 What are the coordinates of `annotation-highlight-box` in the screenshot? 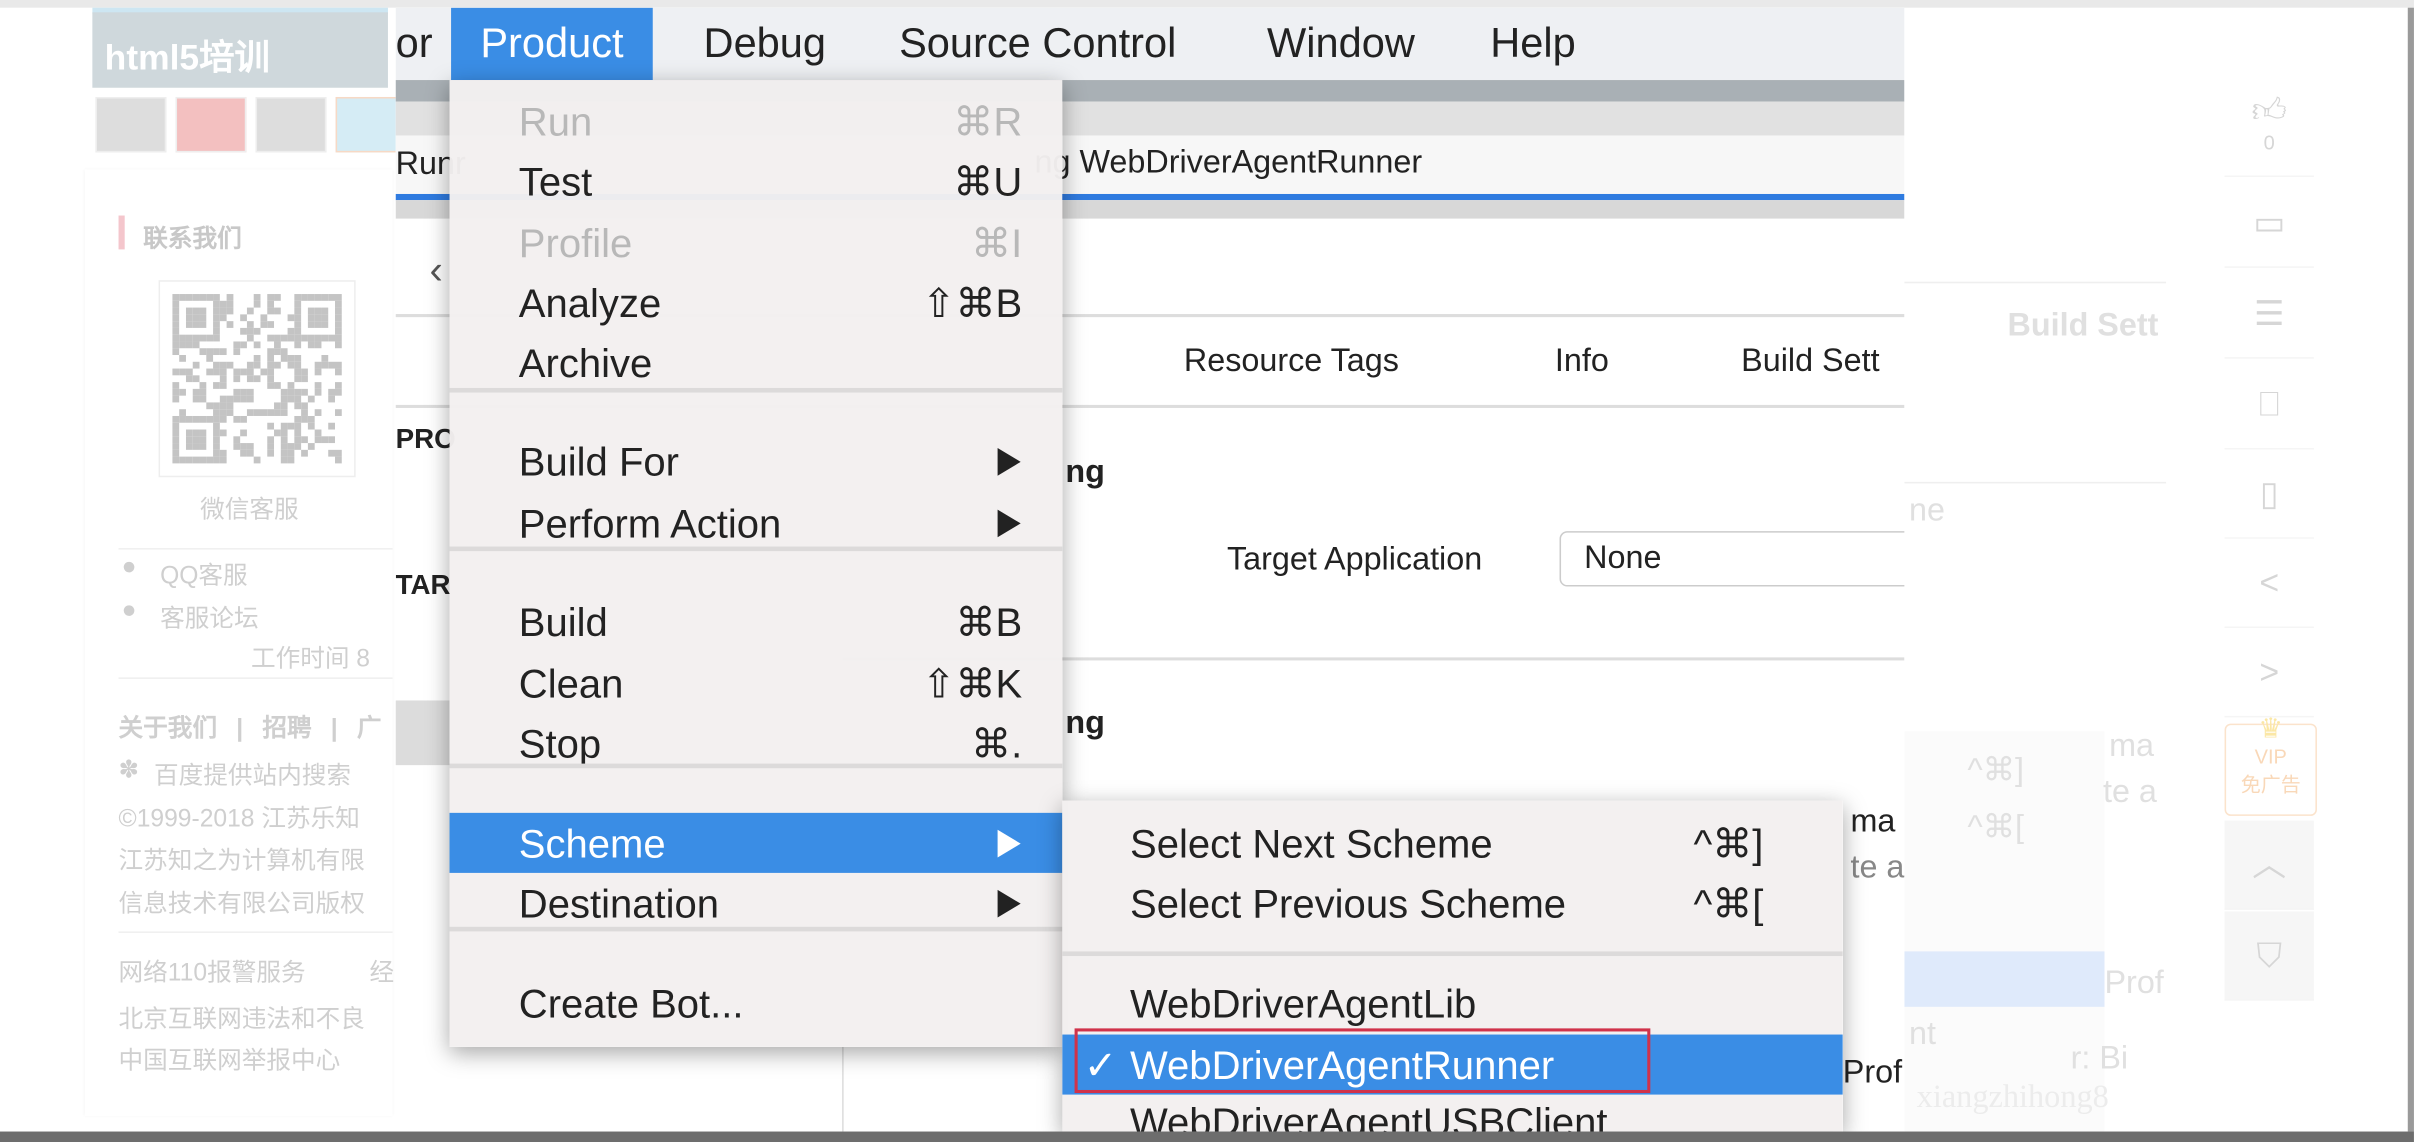 It's located at (1362, 1061).